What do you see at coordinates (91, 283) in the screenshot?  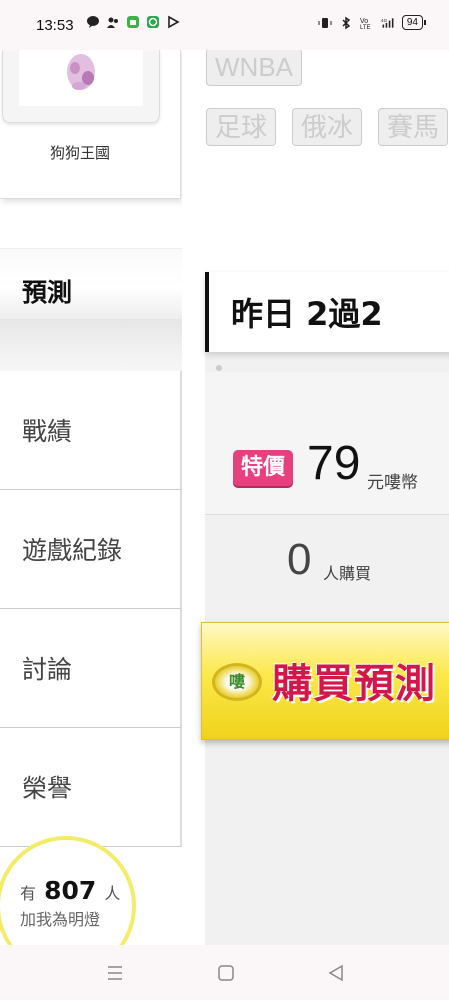 I see `sidebar-item-prediction: 預測` at bounding box center [91, 283].